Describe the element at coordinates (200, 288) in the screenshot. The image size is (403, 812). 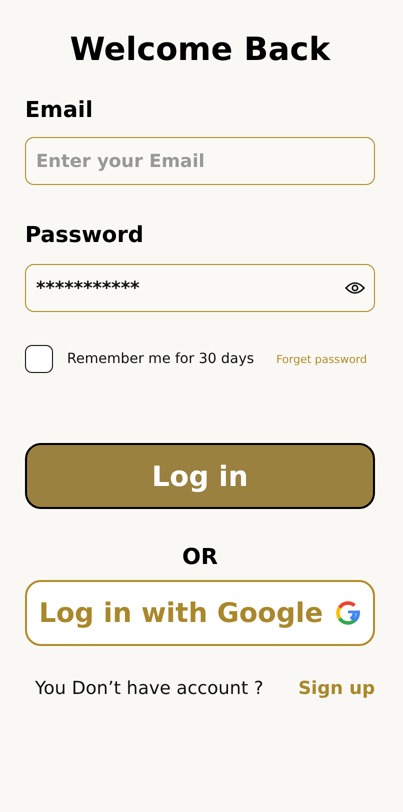
I see `password-field: ***********` at that location.